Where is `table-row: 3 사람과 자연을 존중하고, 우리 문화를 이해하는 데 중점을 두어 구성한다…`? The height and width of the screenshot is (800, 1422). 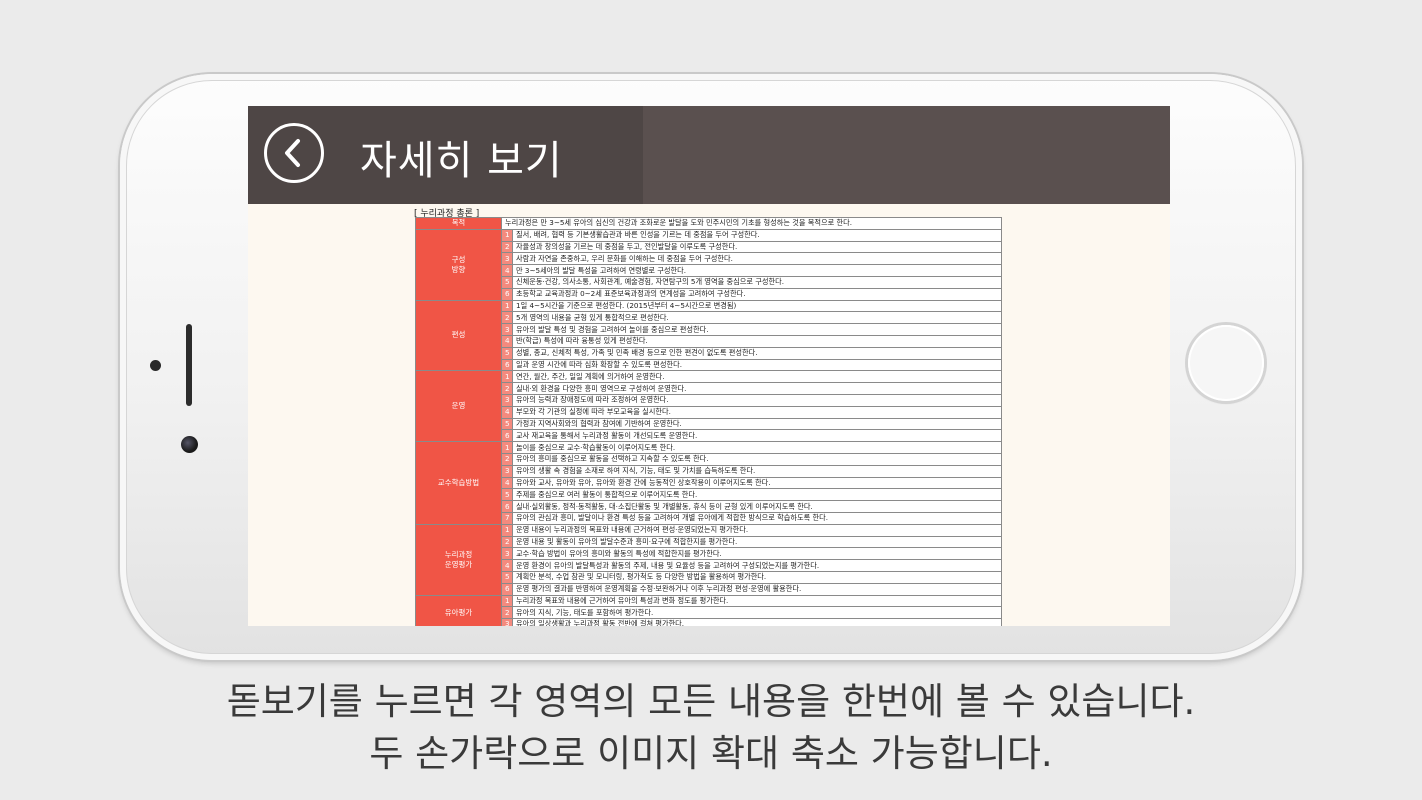
table-row: 3 사람과 자연을 존중하고, 우리 문화를 이해하는 데 중점을 두어 구성한다… is located at coordinates (709, 259).